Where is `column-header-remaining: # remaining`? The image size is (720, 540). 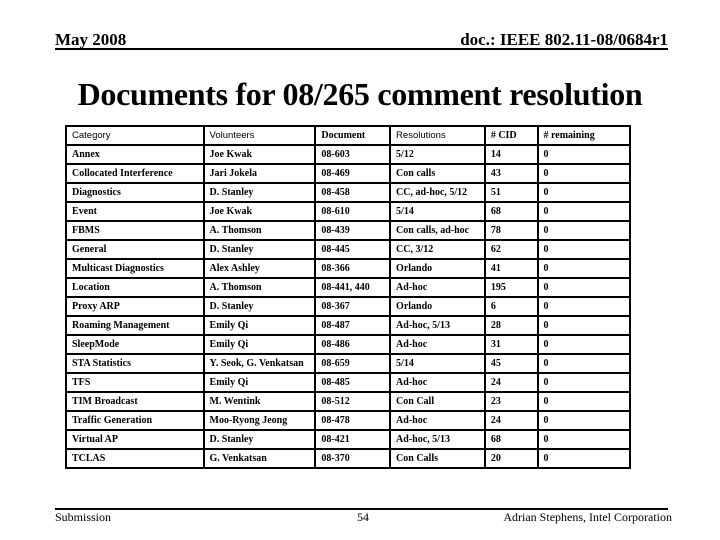 column-header-remaining: # remaining is located at coordinates (583, 135).